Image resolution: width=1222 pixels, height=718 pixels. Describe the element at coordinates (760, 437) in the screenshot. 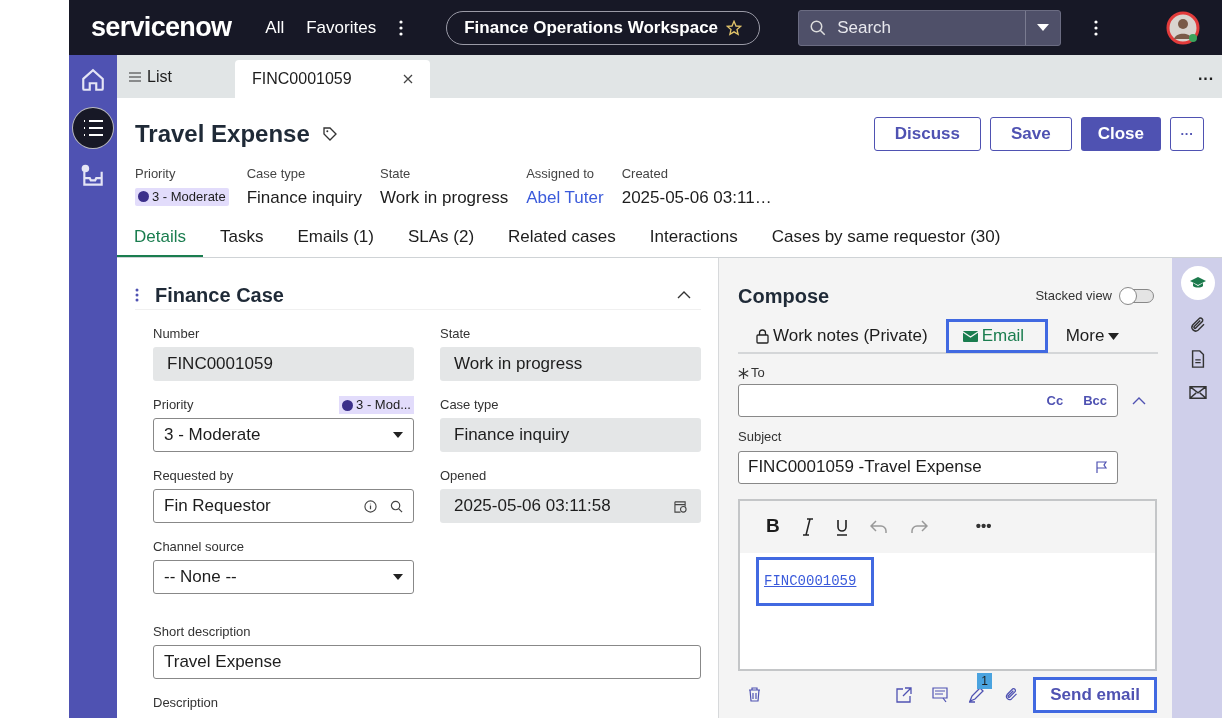

I see `field-label: Subject` at that location.